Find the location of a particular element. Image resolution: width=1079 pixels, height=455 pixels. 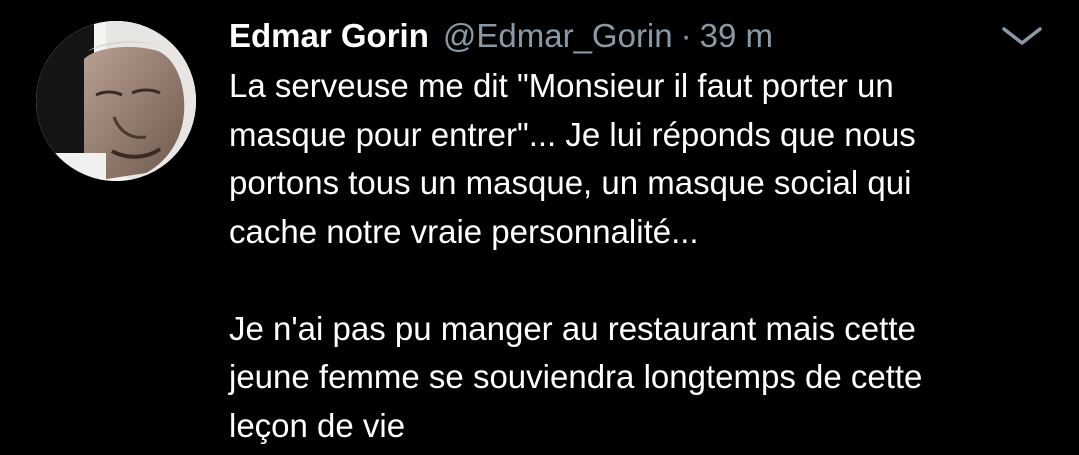

more-options-button is located at coordinates (1022, 36).